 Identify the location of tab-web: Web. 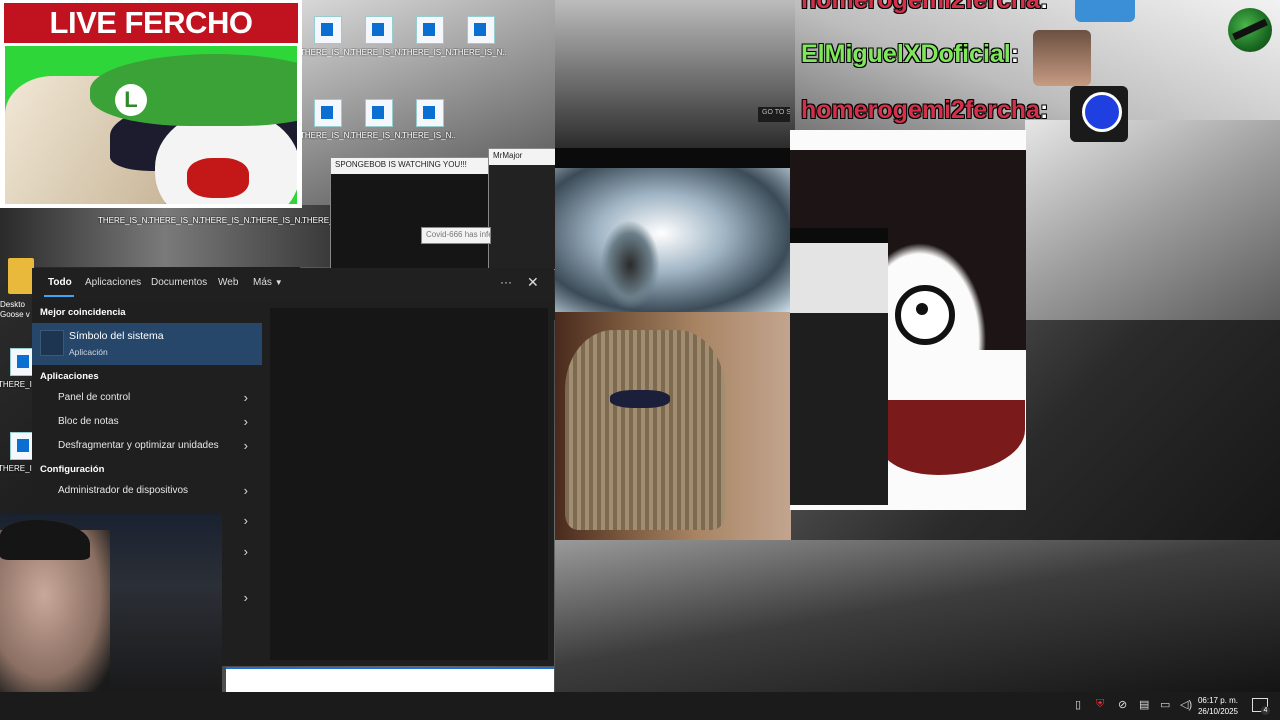
(228, 282).